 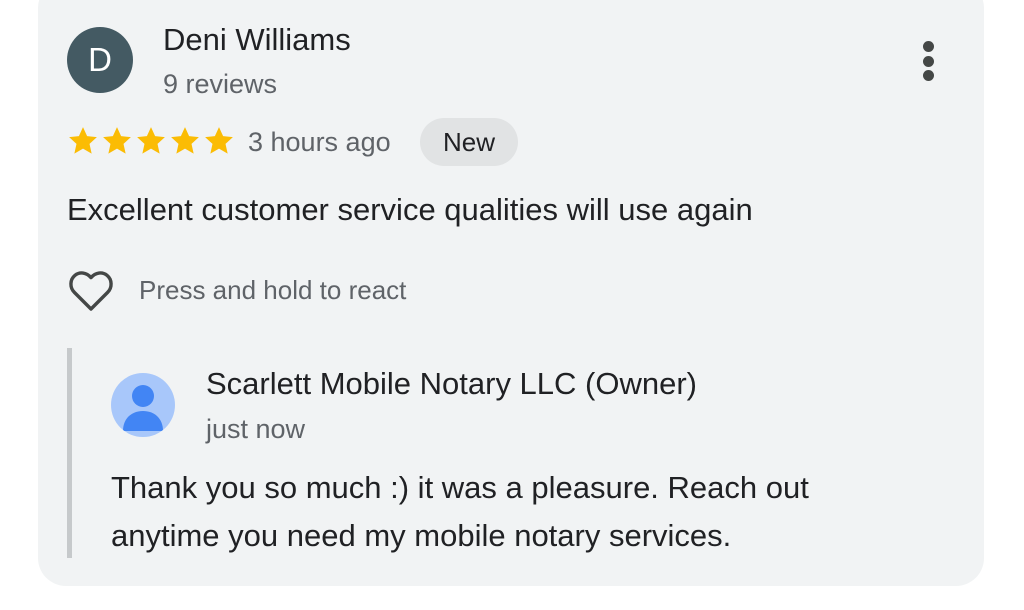 I want to click on react-button, so click(x=91, y=291).